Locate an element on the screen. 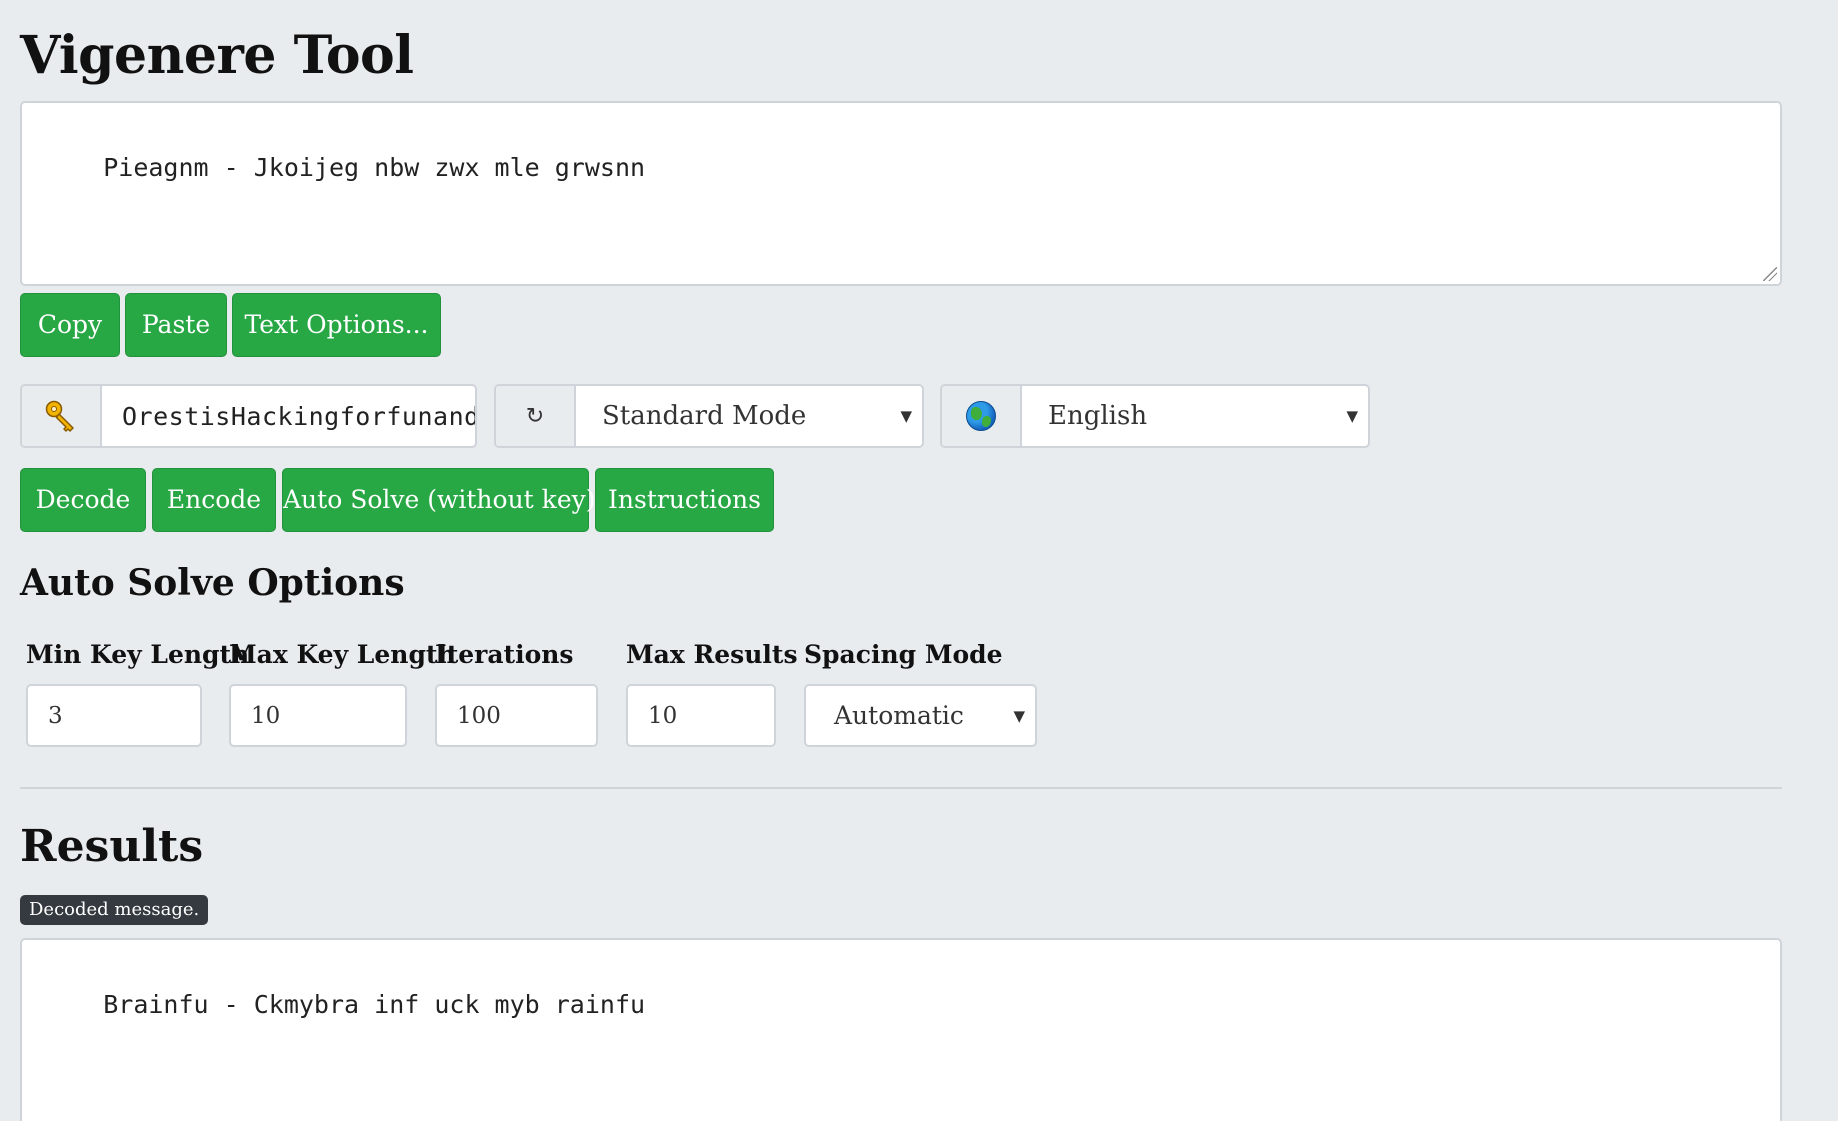  key-icon is located at coordinates (59, 416).